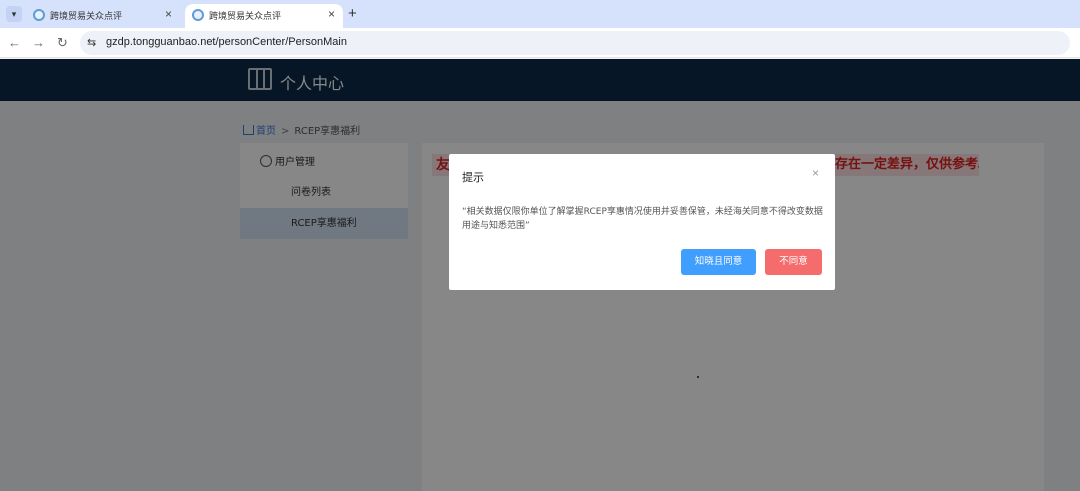 This screenshot has height=491, width=1080. What do you see at coordinates (718, 262) in the screenshot?
I see `agree-button: 知晓且同意` at bounding box center [718, 262].